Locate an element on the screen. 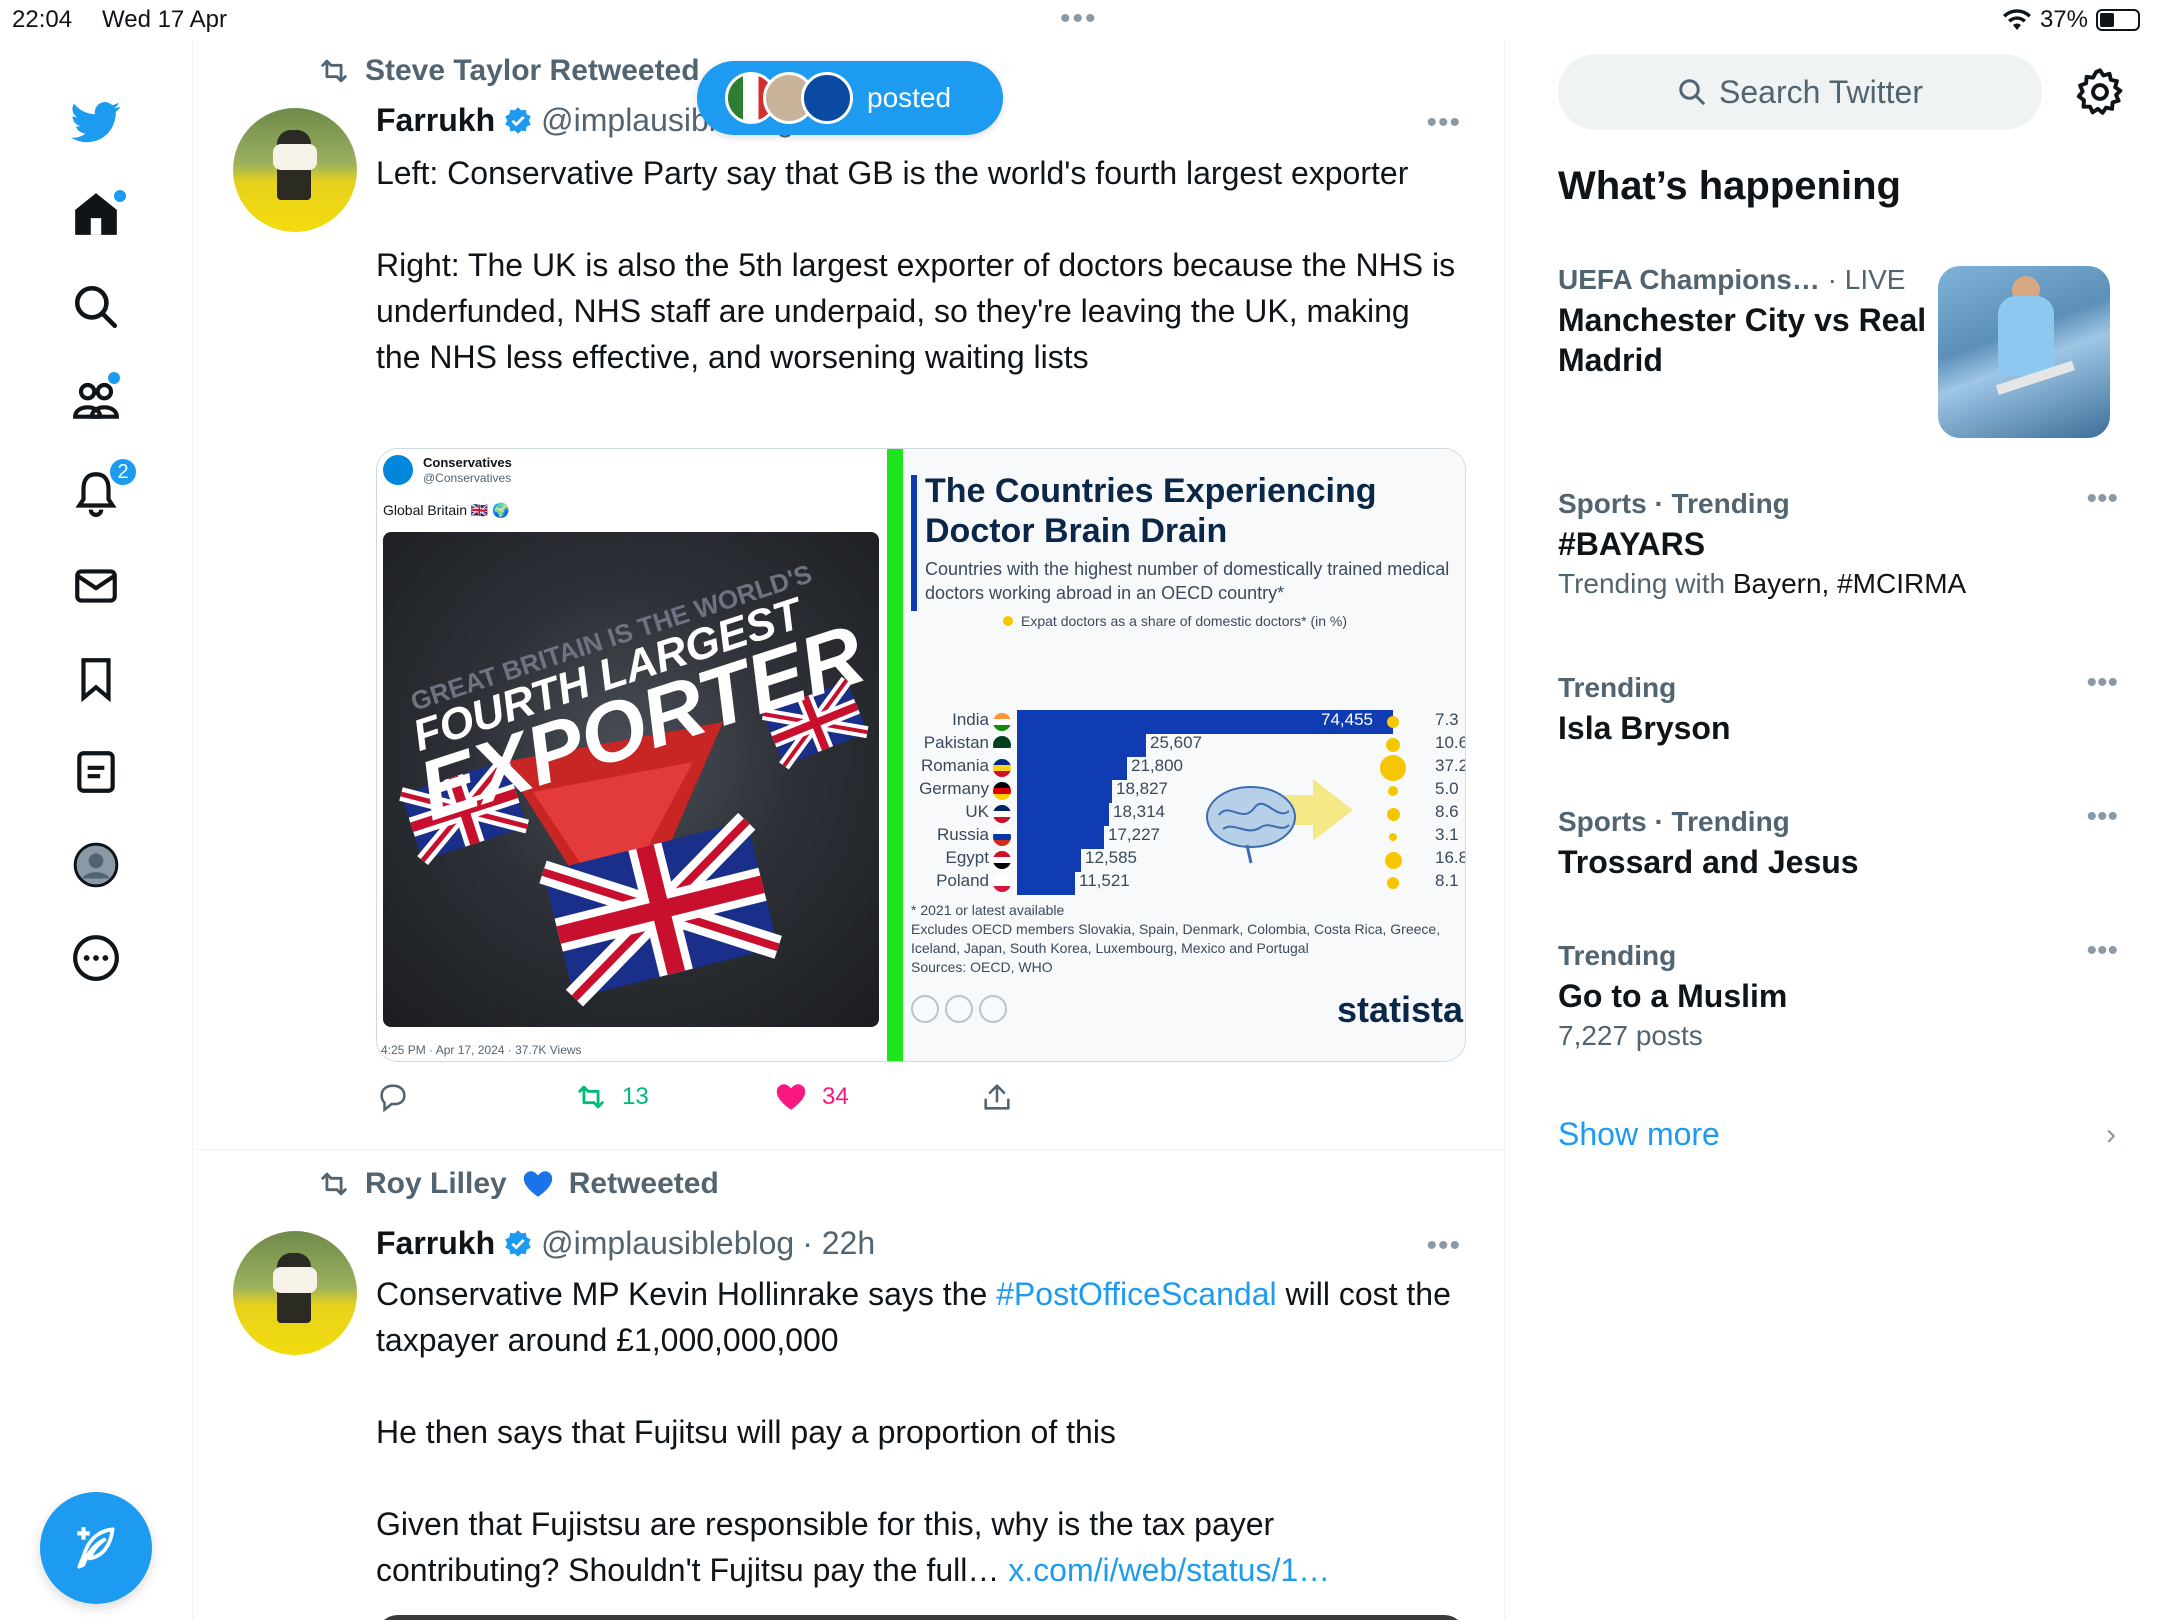 Image resolution: width=2160 pixels, height=1620 pixels. notifications-bell-icon: 2 is located at coordinates (101, 491).